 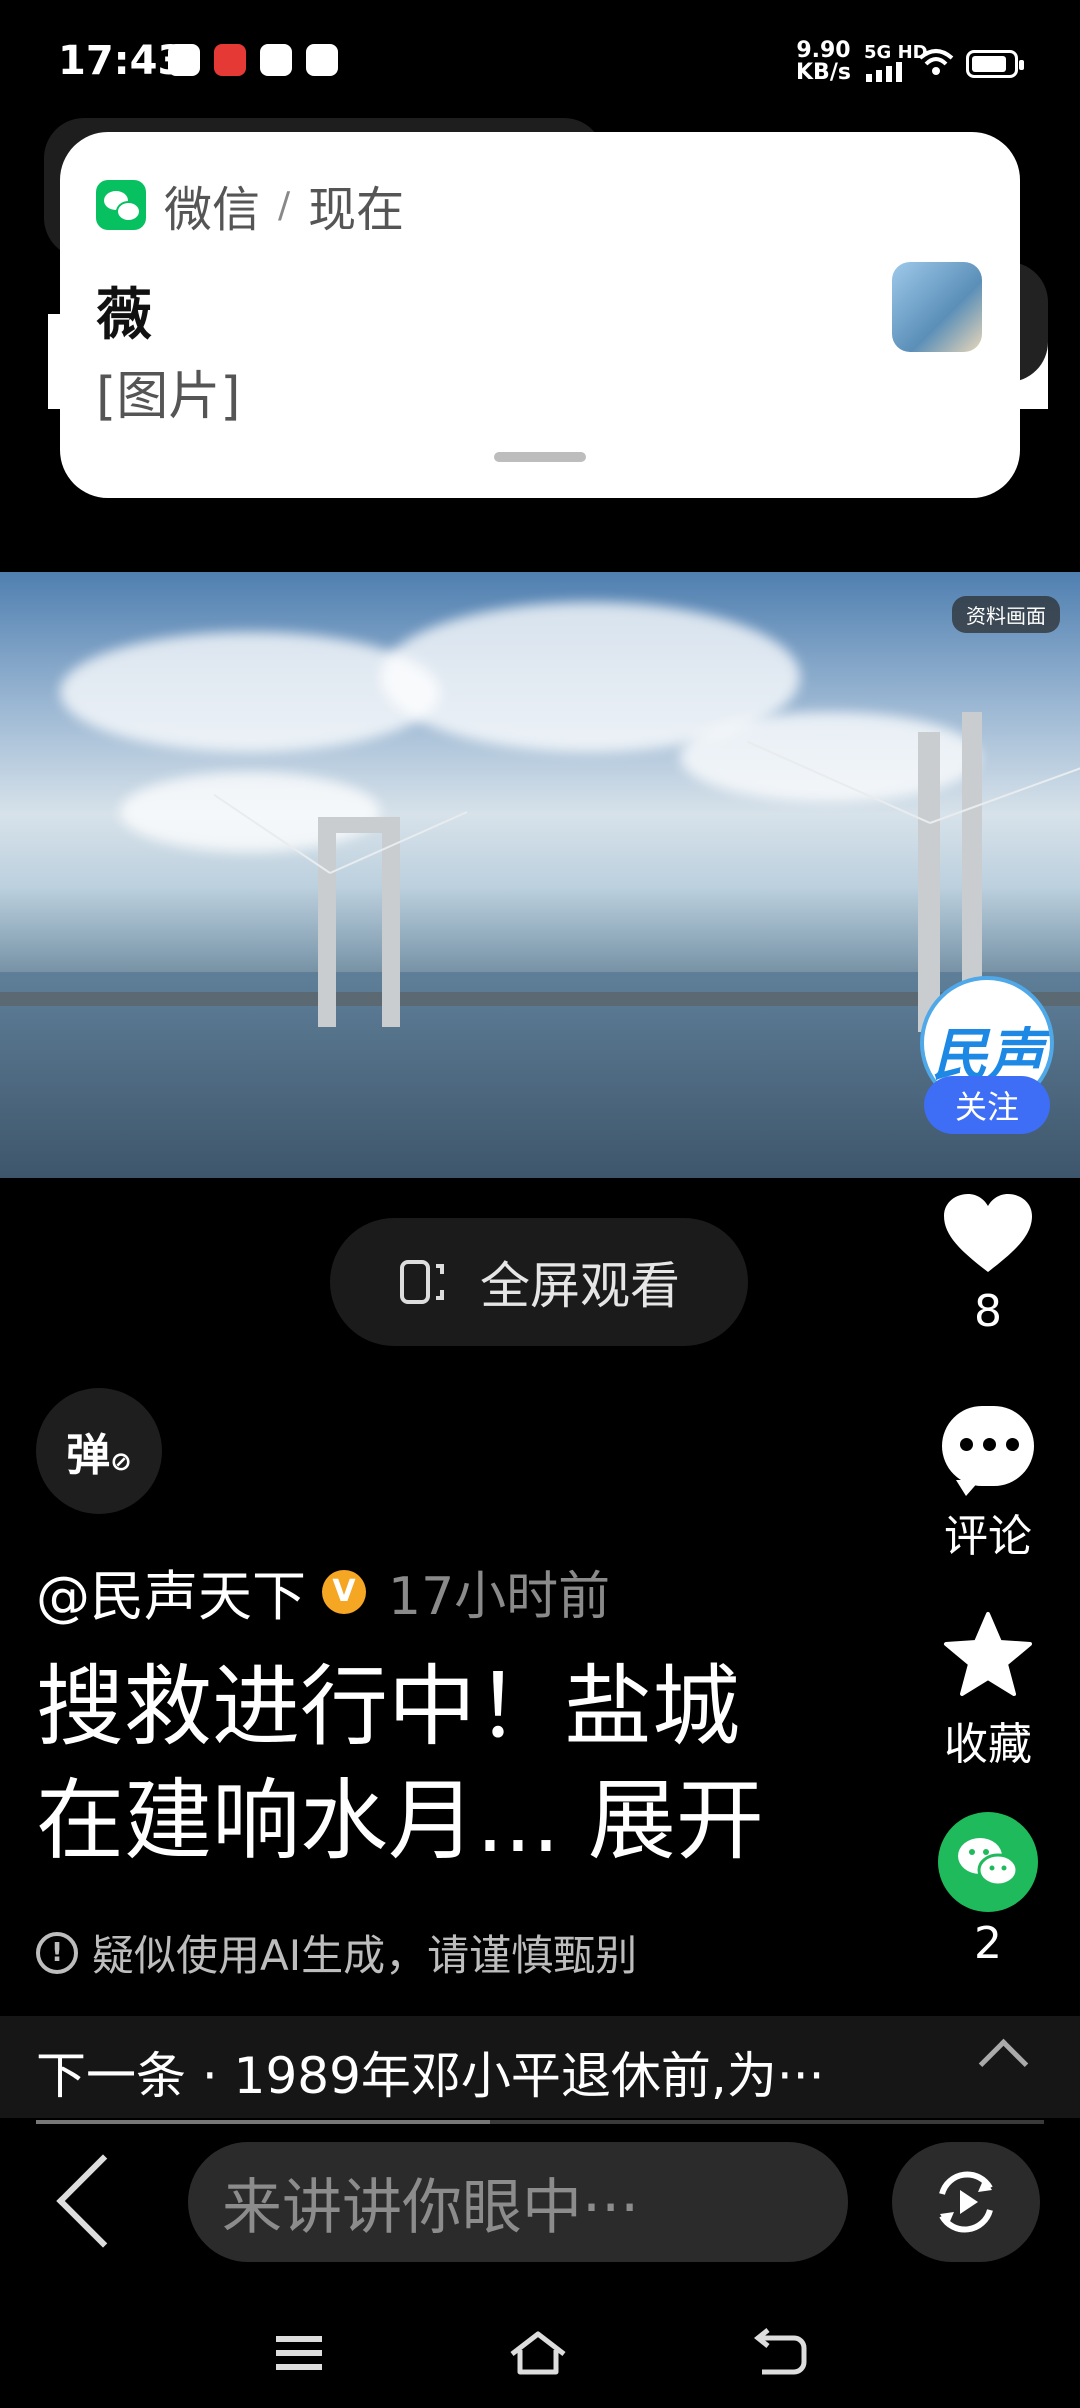 I want to click on status-bar: 17:43 9.90 KB/s 5G HD, so click(x=540, y=60).